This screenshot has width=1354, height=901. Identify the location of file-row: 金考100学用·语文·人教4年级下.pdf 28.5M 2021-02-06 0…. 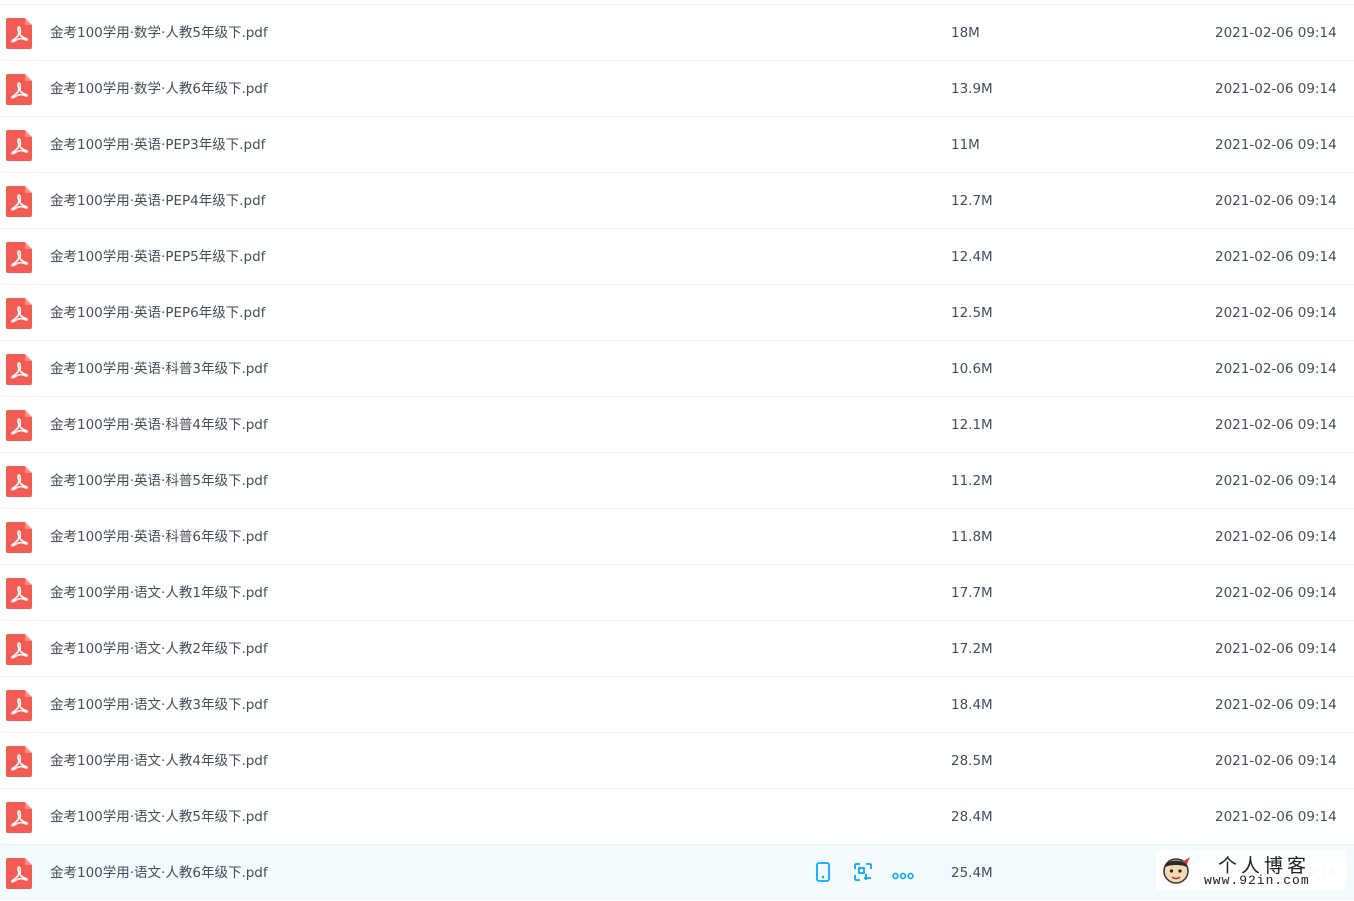
(677, 760).